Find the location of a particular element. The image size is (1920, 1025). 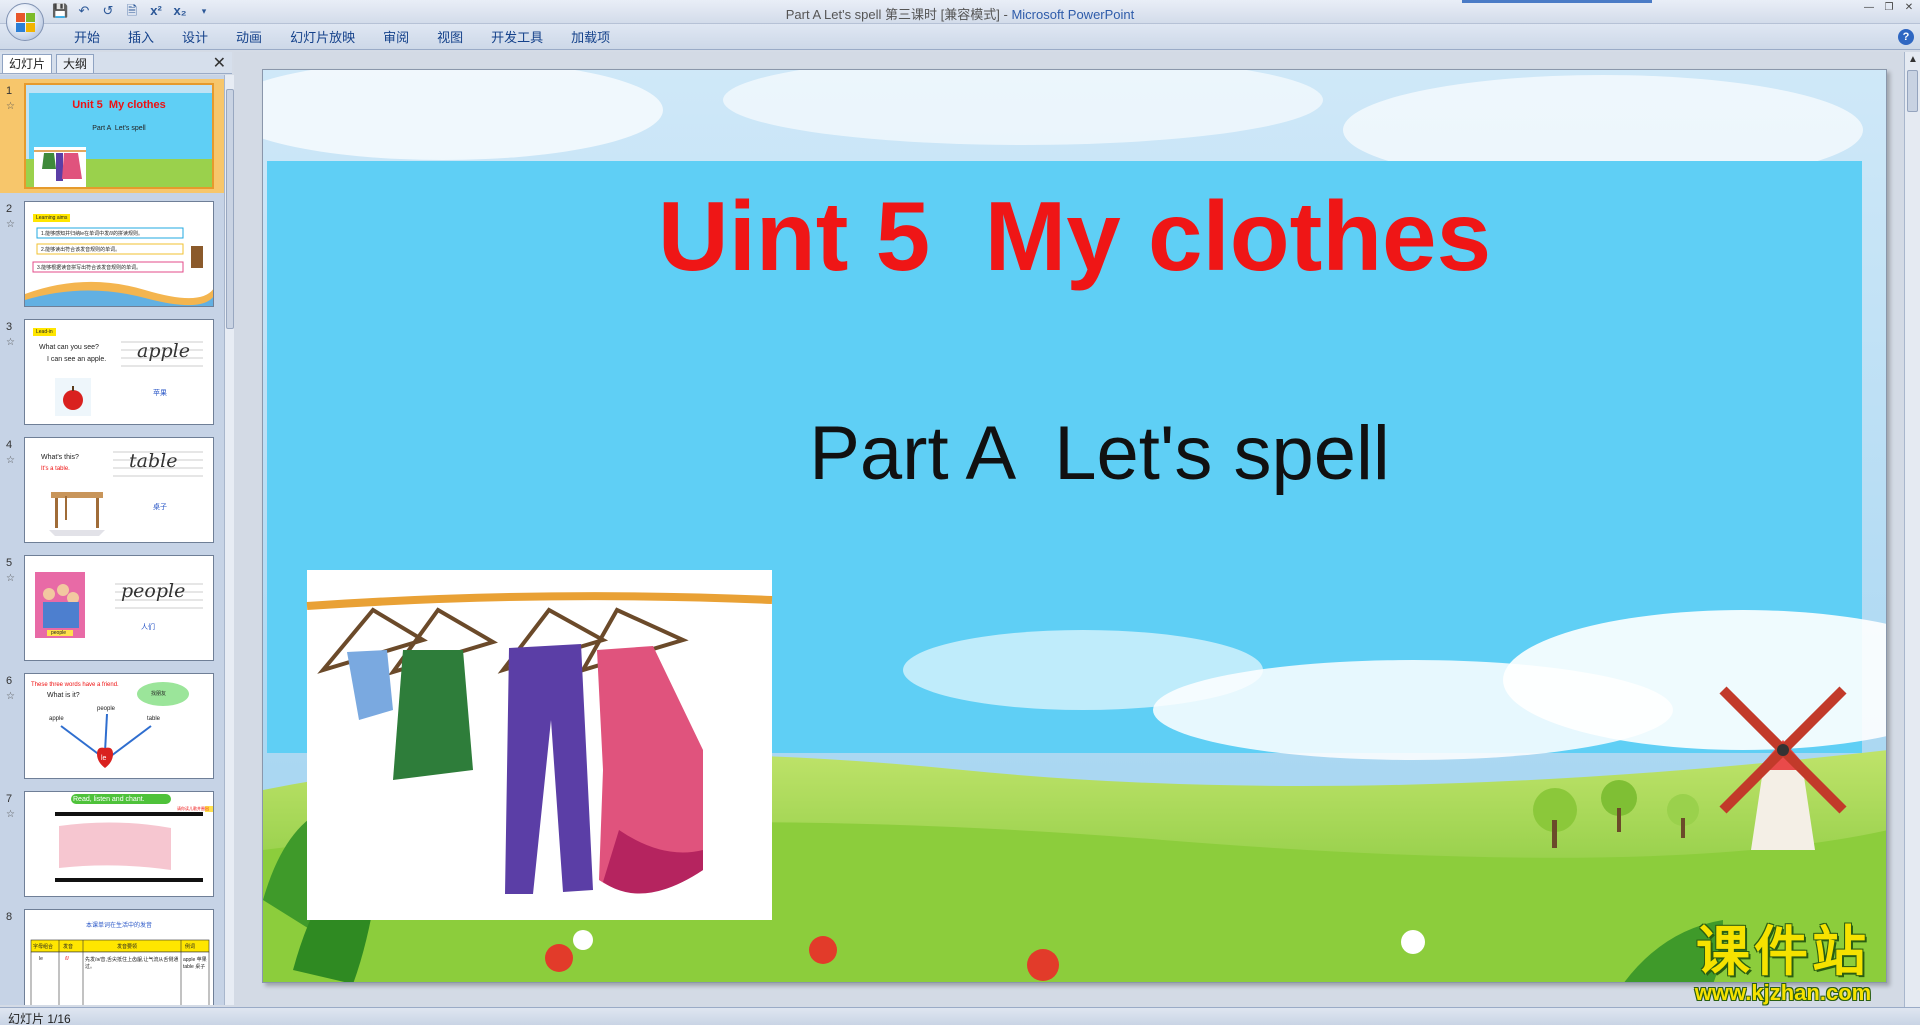

thumbnail-chinese: 苹果 is located at coordinates (160, 393).